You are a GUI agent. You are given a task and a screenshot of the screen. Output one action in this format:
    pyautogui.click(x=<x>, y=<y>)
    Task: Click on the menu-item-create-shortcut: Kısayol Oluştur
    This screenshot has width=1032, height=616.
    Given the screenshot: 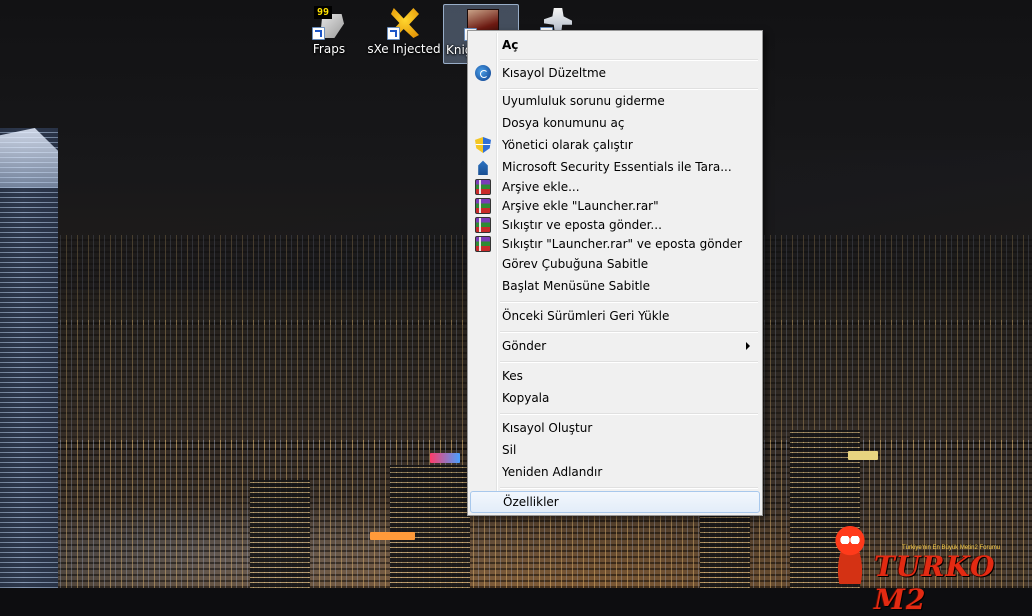 What is the action you would take?
    pyautogui.click(x=615, y=428)
    